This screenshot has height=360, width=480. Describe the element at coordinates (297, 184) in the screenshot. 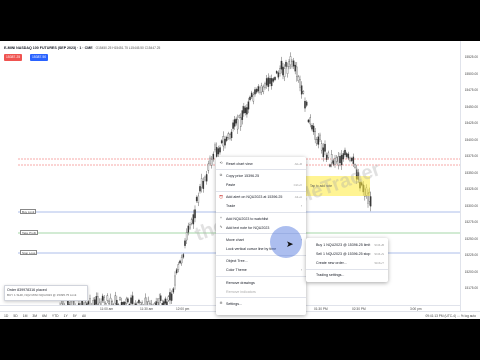

I see `shortcut-hint: Ctrl+V` at that location.